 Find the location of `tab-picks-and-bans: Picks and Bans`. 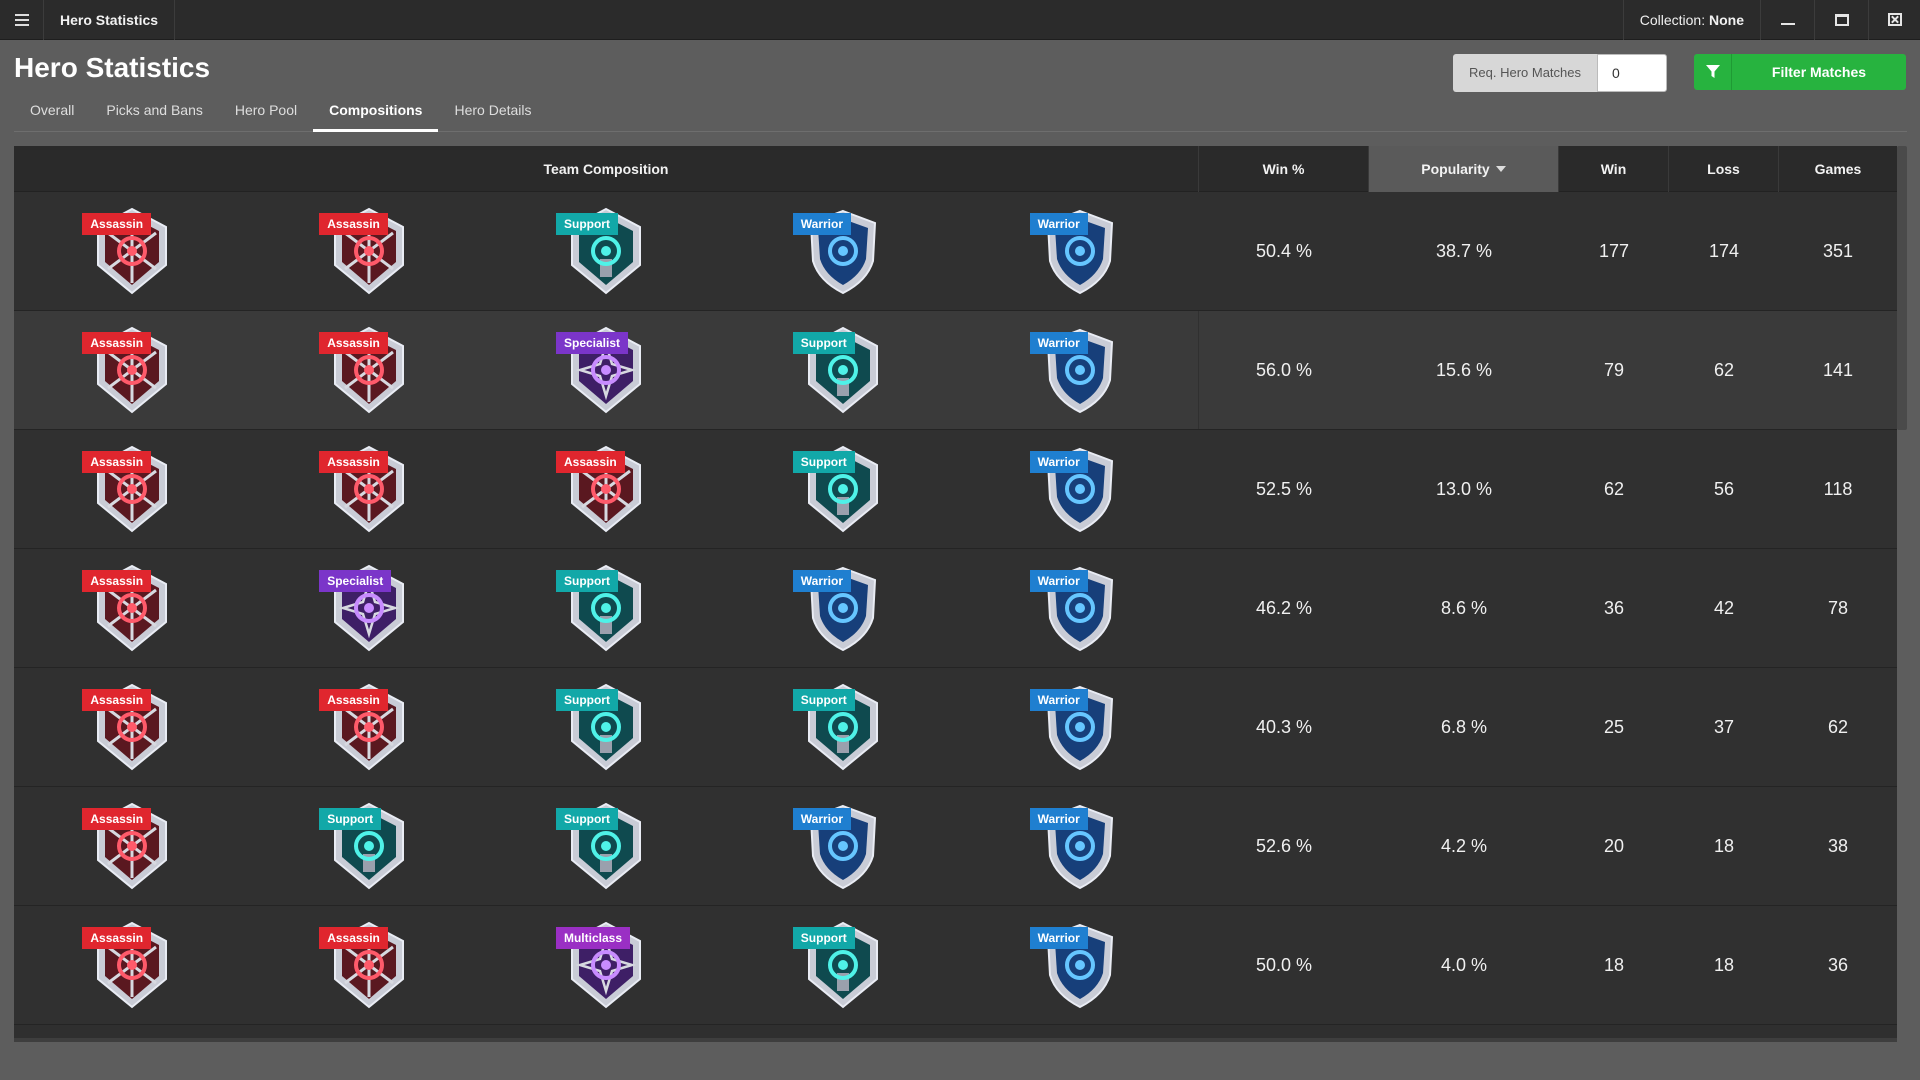

tab-picks-and-bans: Picks and Bans is located at coordinates (154, 114).